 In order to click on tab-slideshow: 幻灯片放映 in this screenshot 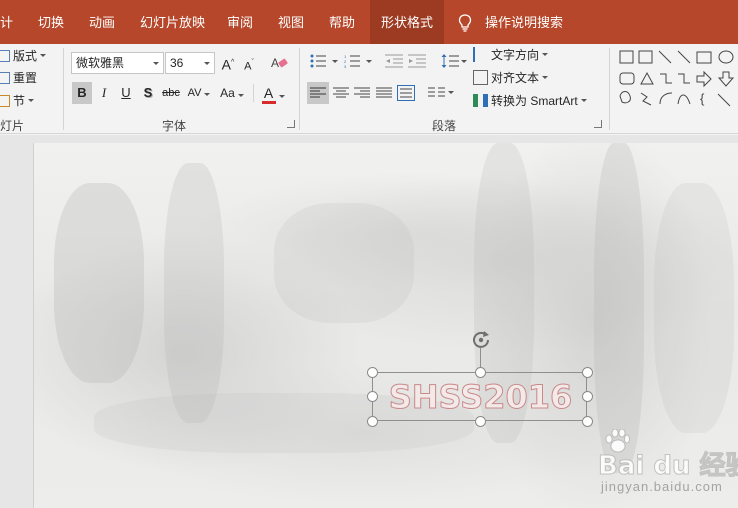, I will do `click(172, 22)`.